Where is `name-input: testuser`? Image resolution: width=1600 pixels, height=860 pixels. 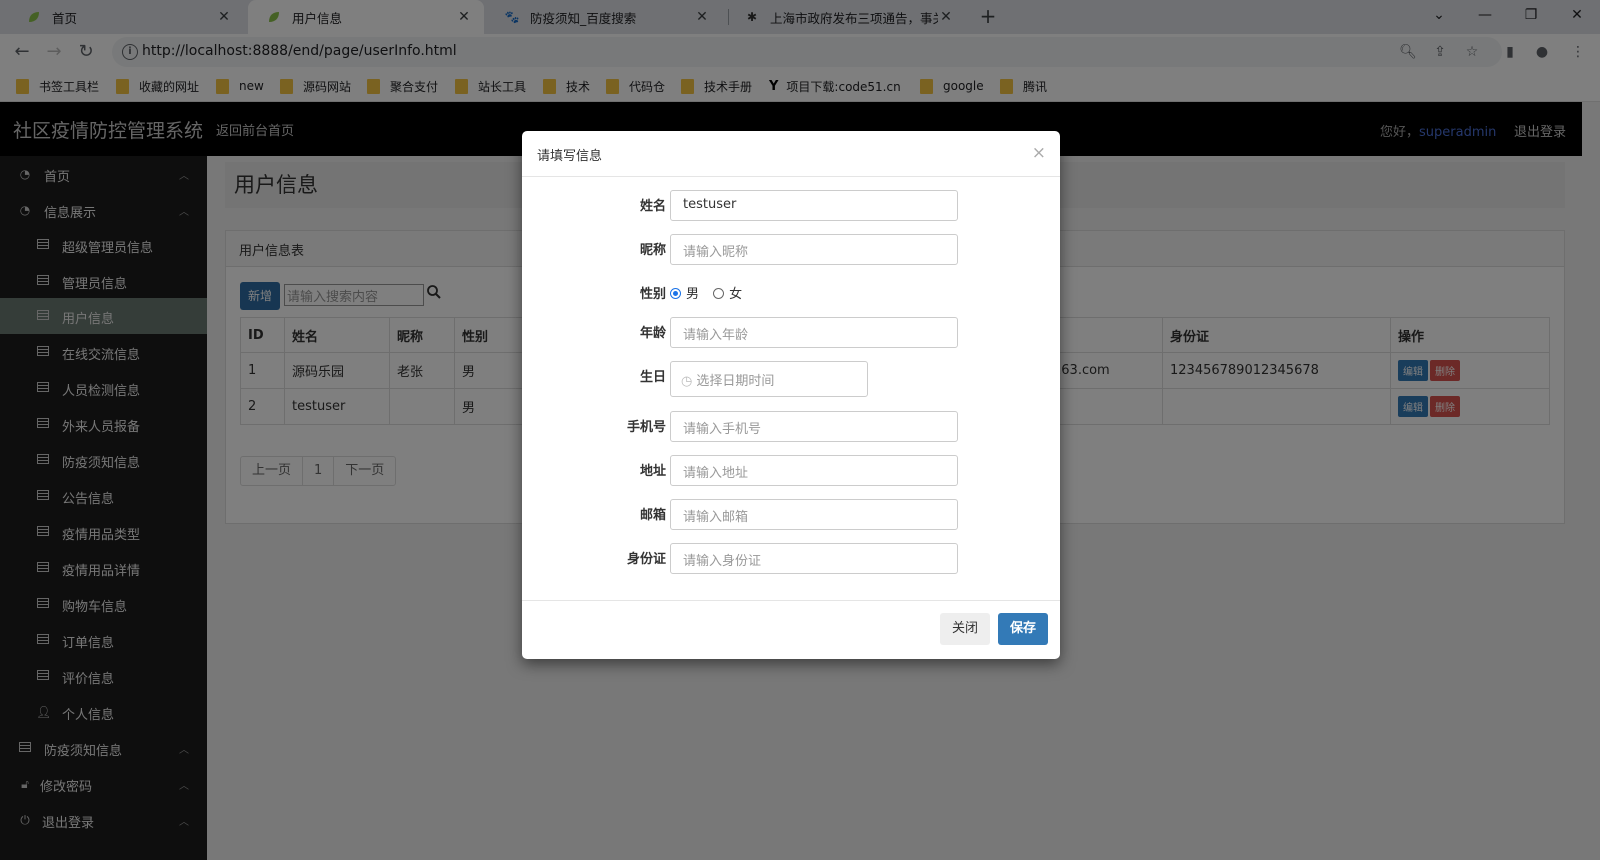 name-input: testuser is located at coordinates (814, 205).